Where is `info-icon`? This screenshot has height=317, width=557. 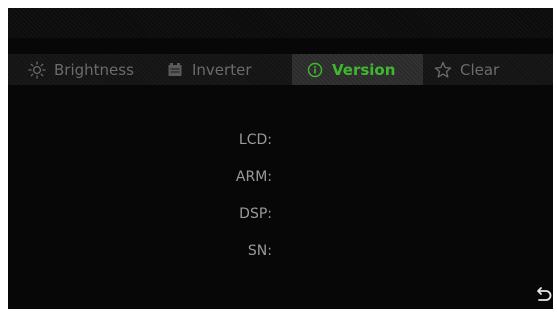
info-icon is located at coordinates (315, 70).